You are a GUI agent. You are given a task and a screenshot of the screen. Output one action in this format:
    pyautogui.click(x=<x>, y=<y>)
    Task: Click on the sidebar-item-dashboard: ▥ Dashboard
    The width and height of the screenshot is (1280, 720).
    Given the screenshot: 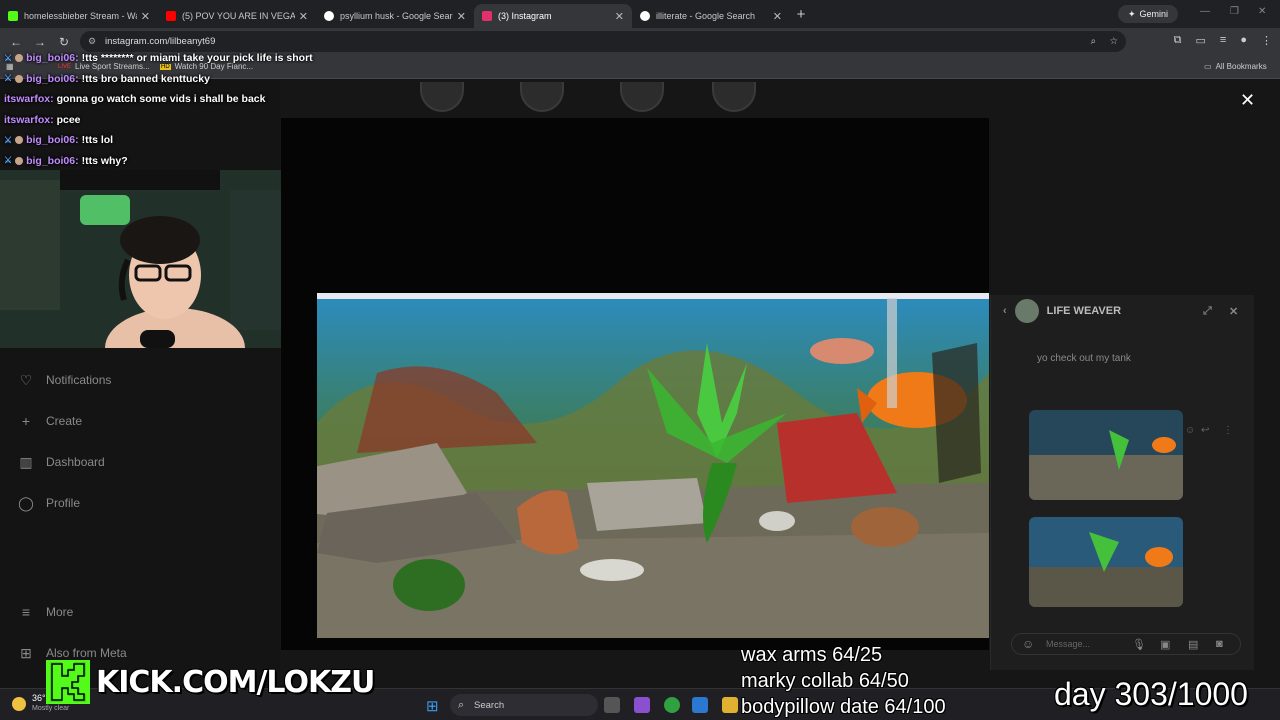 What is the action you would take?
    pyautogui.click(x=61, y=462)
    